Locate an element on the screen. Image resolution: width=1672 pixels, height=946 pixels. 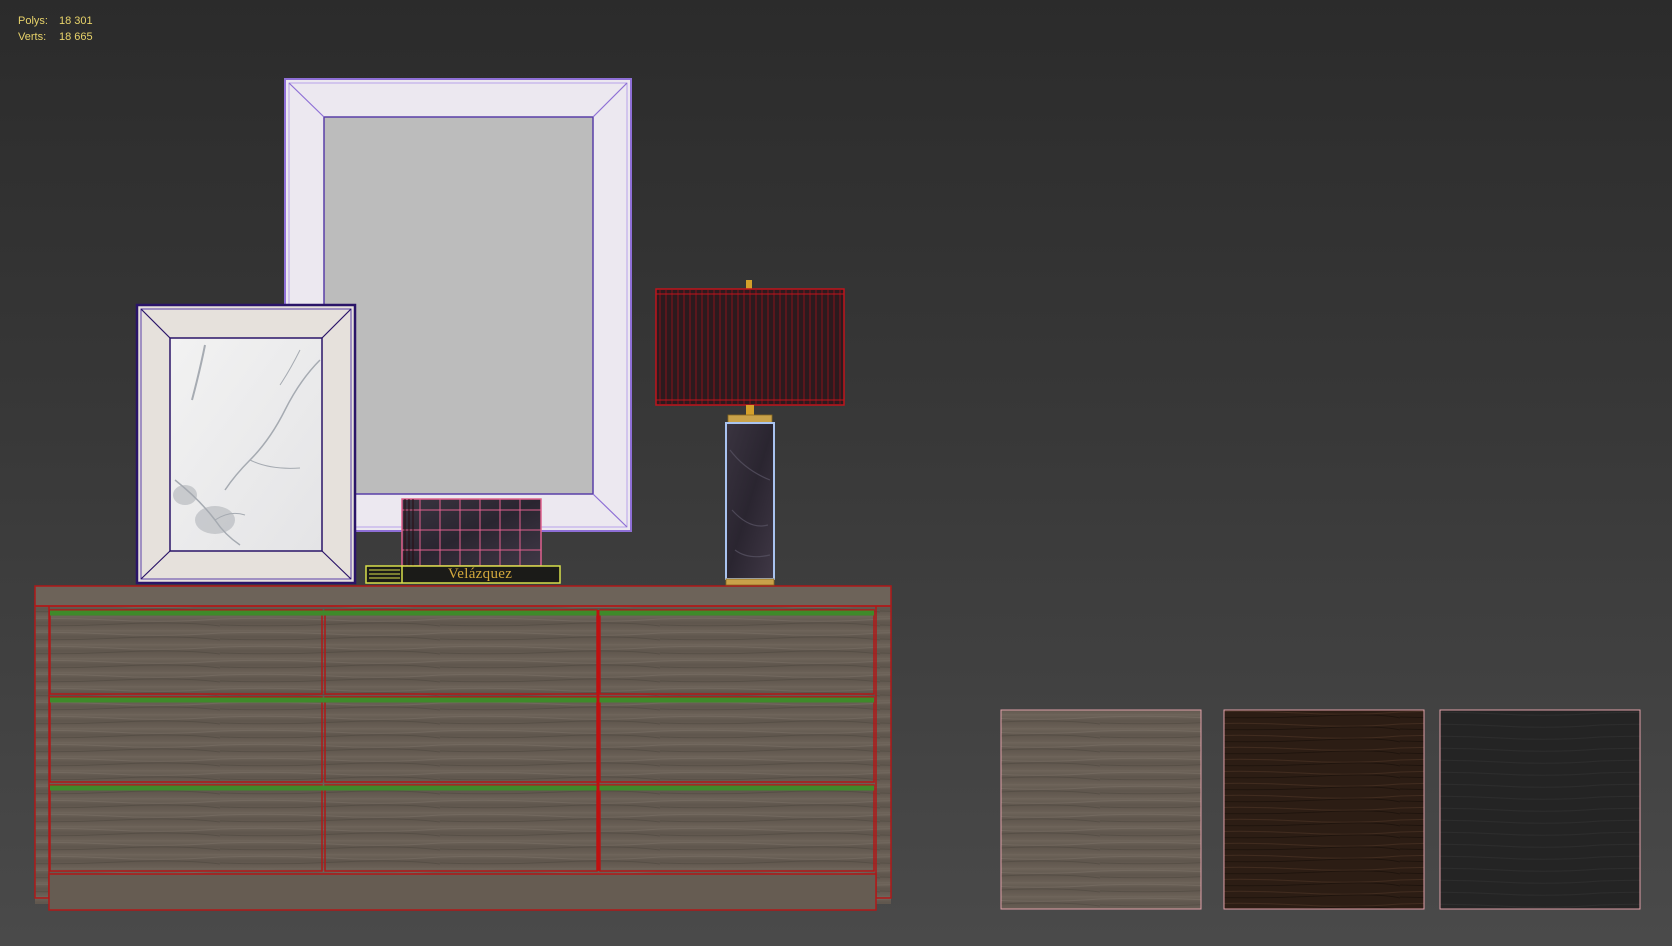
marble-picture-frame is located at coordinates (246, 444).